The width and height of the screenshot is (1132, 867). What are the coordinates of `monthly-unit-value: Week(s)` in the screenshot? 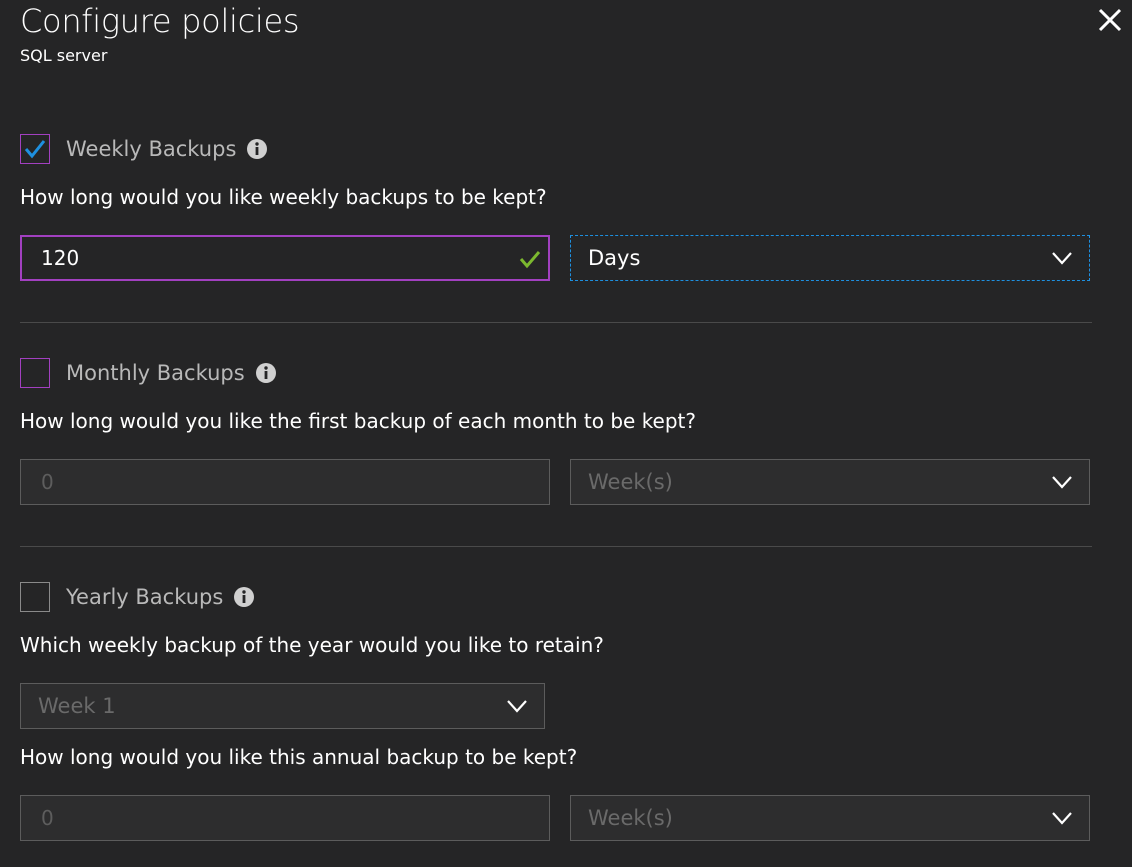 It's located at (630, 482).